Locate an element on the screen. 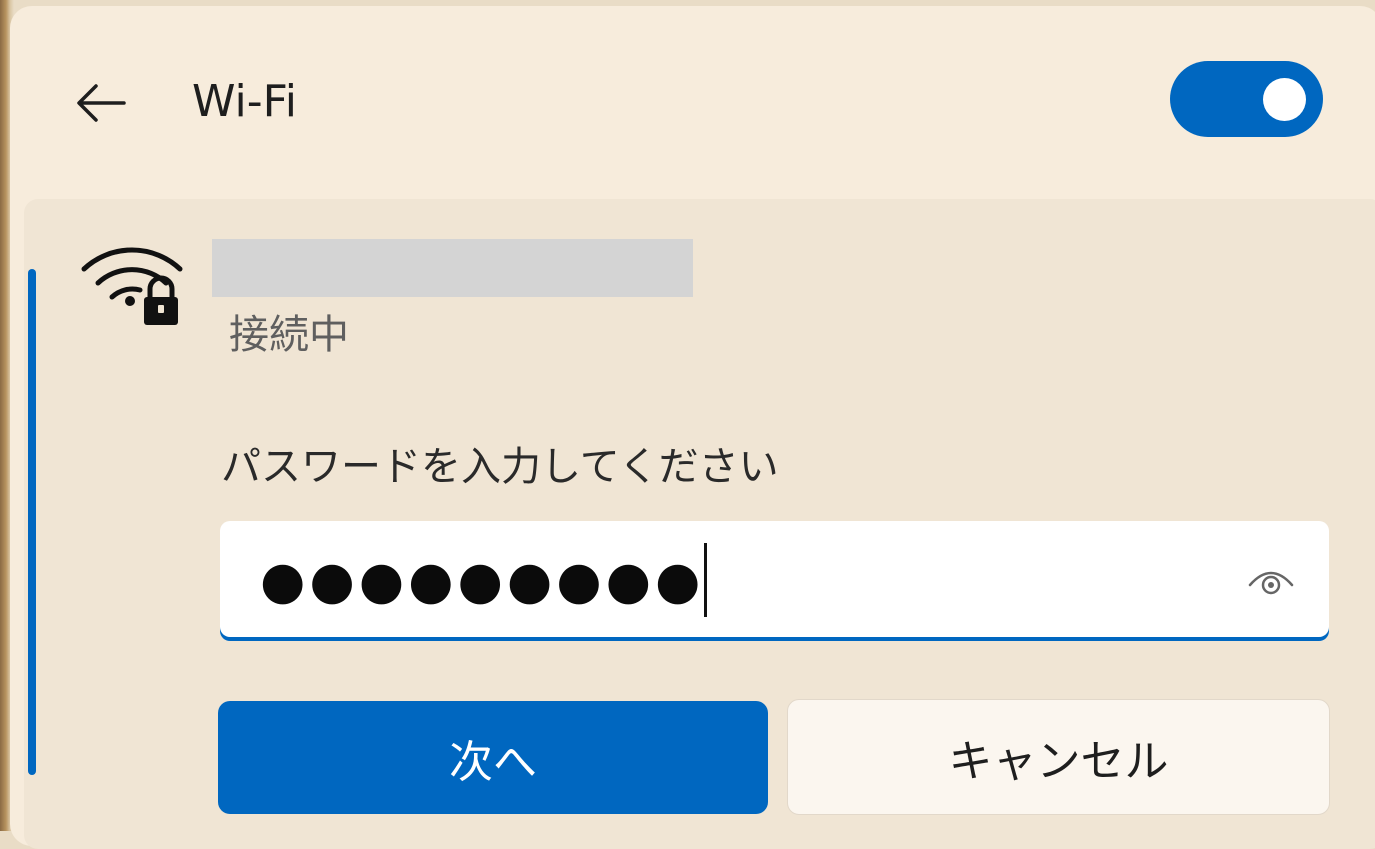  password-prompt-label: パスワードを入力してください is located at coordinates (500, 467).